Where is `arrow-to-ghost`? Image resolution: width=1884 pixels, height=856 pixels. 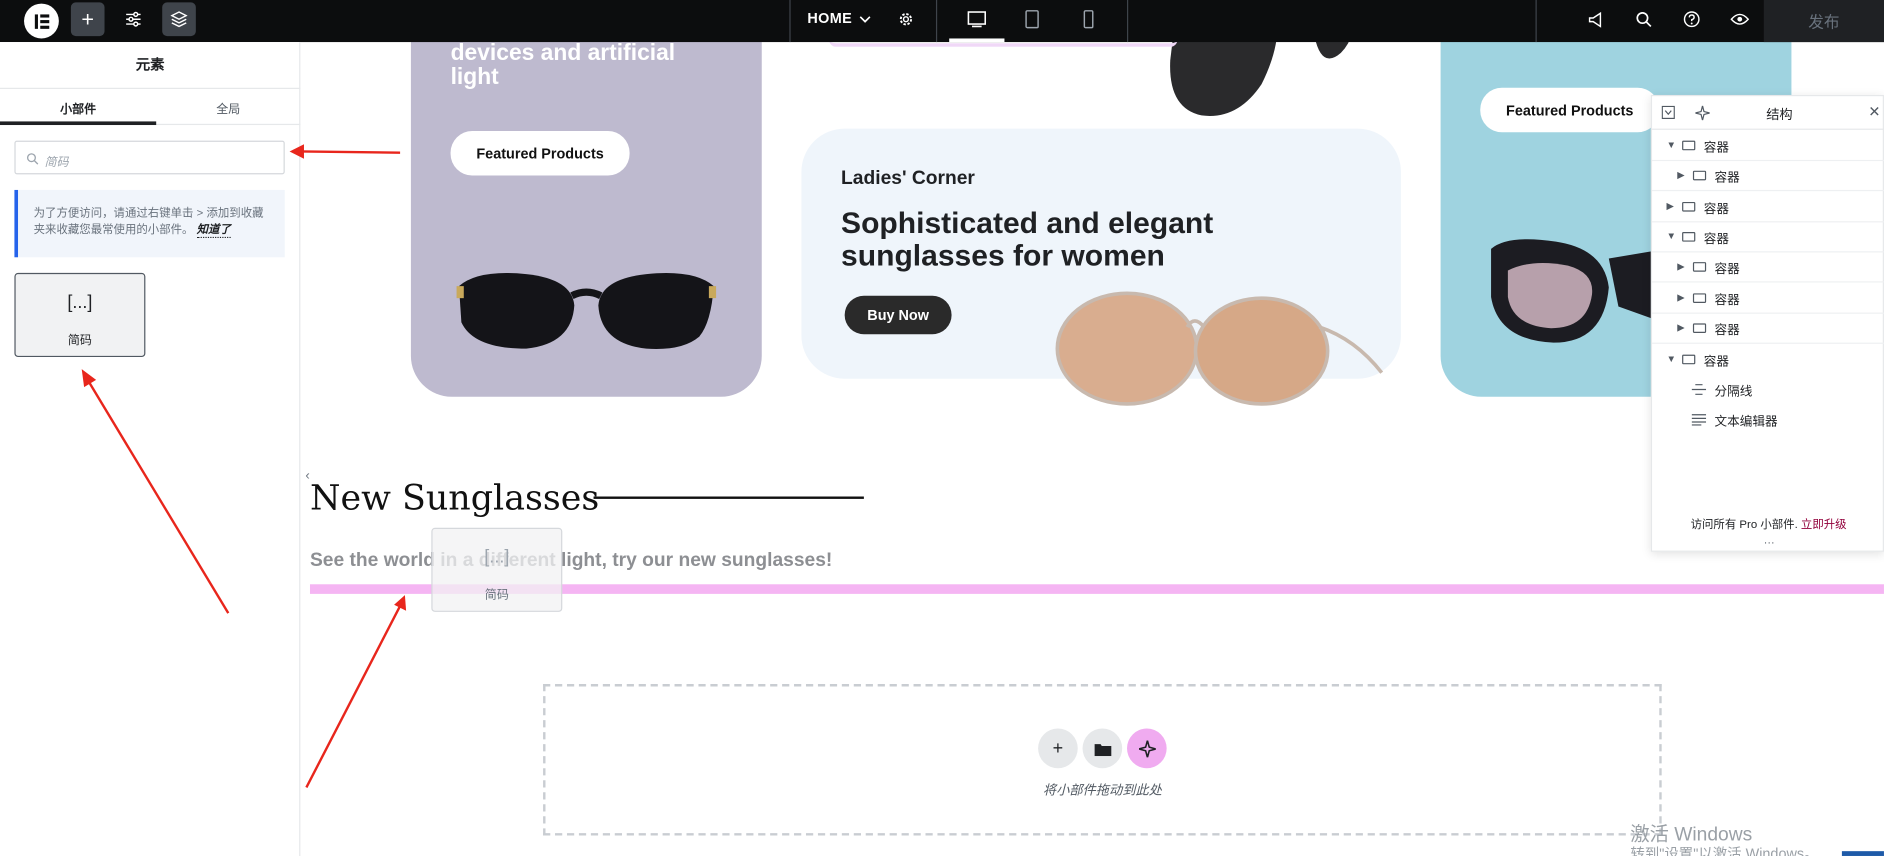 arrow-to-ghost is located at coordinates (353, 696).